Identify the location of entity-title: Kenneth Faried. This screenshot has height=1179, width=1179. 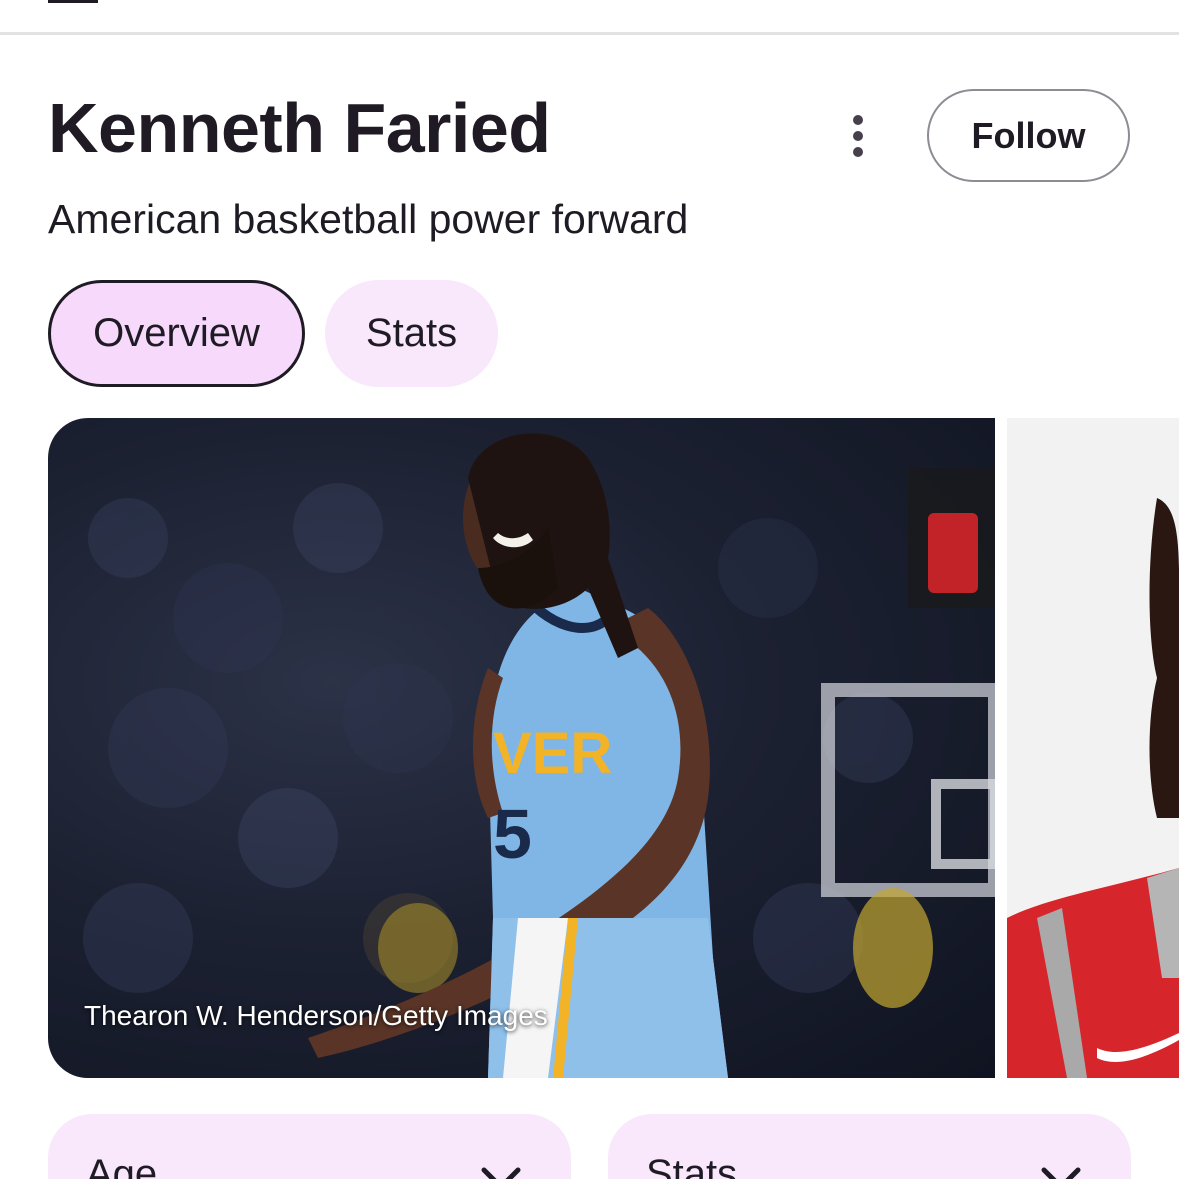
(299, 128).